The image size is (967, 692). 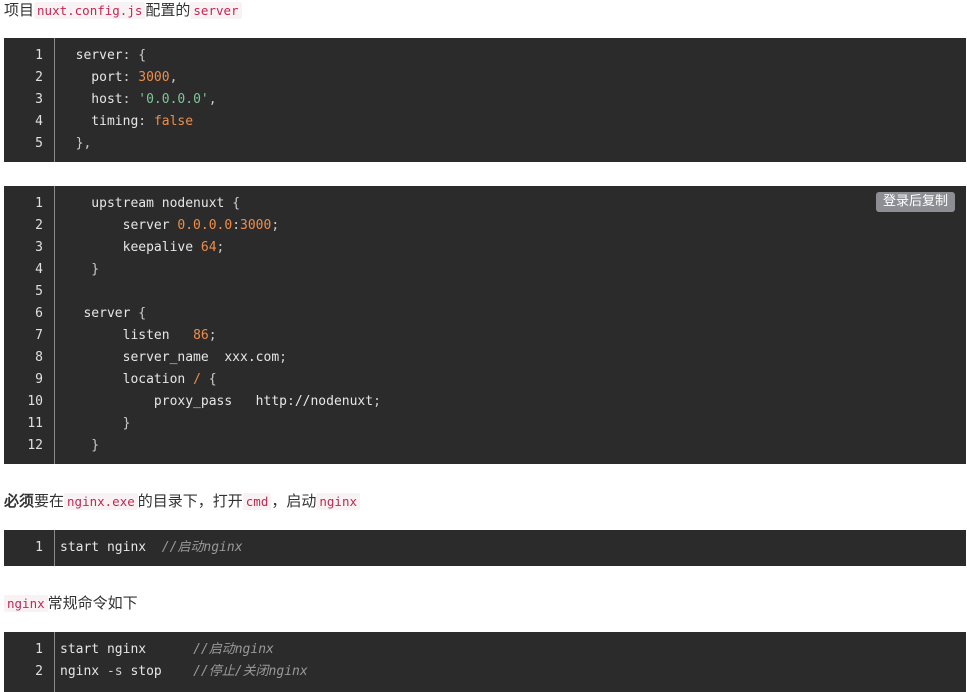 I want to click on code-block-start-nginx: 1 start nginx //启动nginx, so click(x=485, y=548).